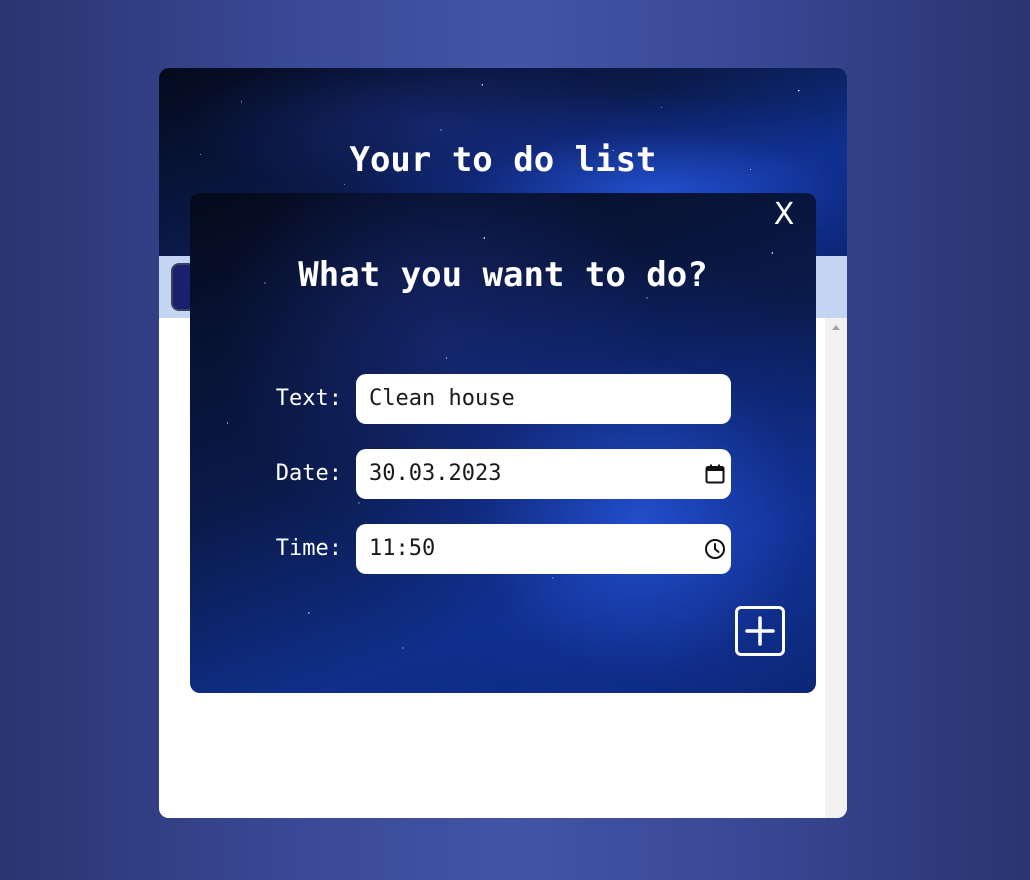  I want to click on date-label: Date:, so click(308, 473).